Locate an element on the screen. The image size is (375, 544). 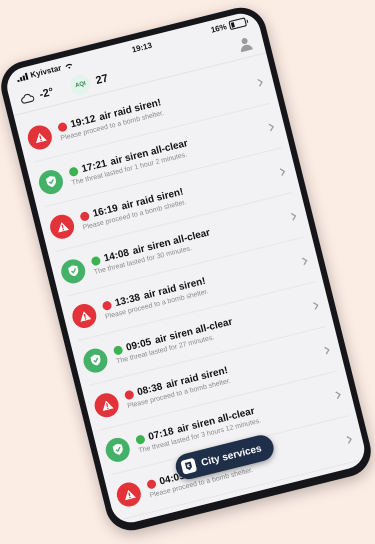
profile-icon is located at coordinates (245, 43).